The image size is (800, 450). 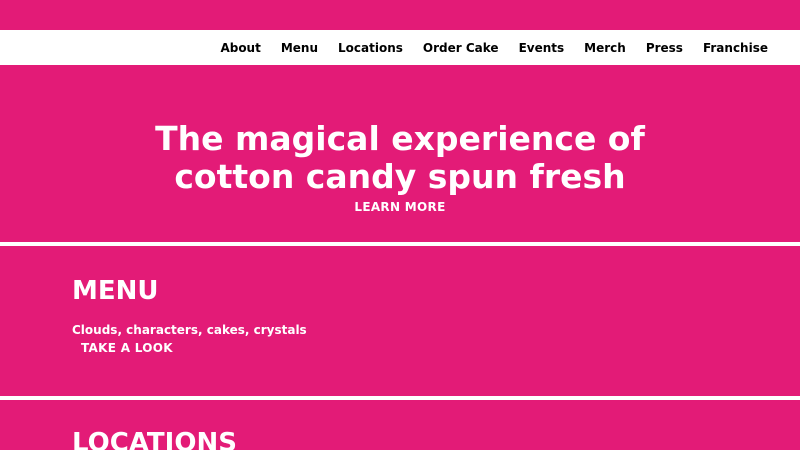 What do you see at coordinates (115, 291) in the screenshot?
I see `menu-section-title: MENU` at bounding box center [115, 291].